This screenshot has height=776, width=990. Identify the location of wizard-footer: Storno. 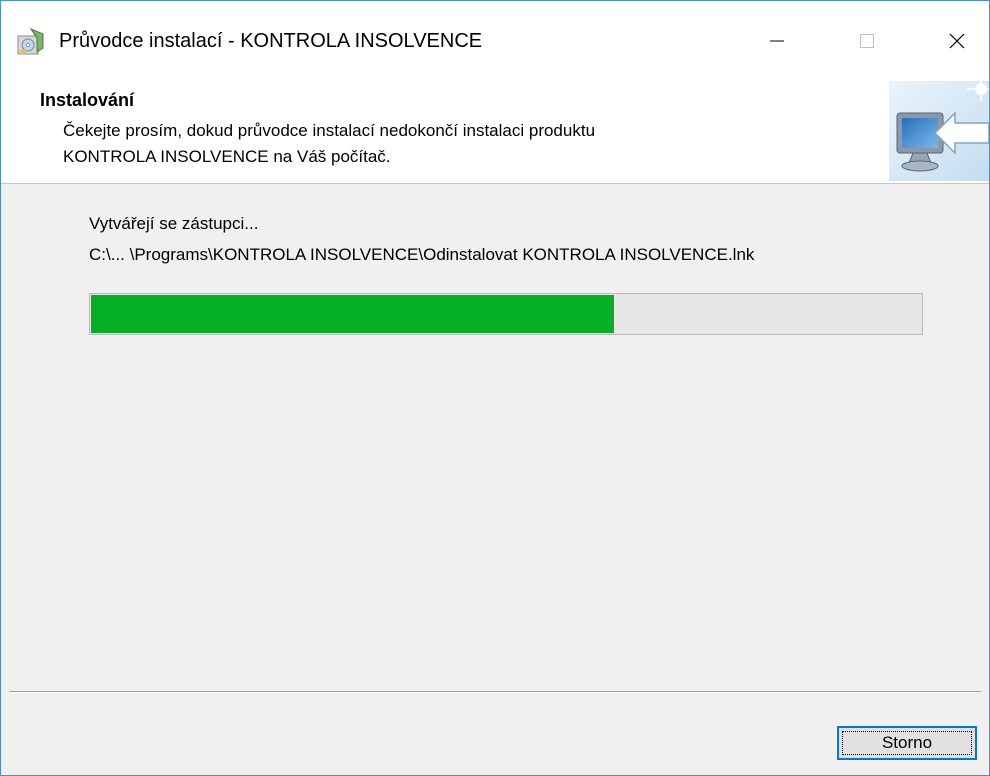
(495, 734).